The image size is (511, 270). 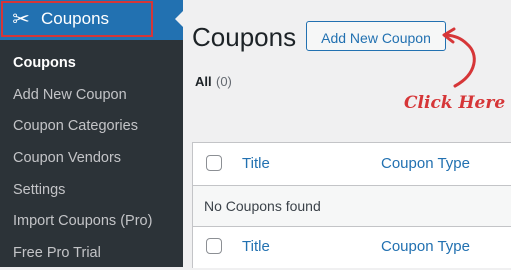 What do you see at coordinates (256, 246) in the screenshot?
I see `column-title-footer: Title` at bounding box center [256, 246].